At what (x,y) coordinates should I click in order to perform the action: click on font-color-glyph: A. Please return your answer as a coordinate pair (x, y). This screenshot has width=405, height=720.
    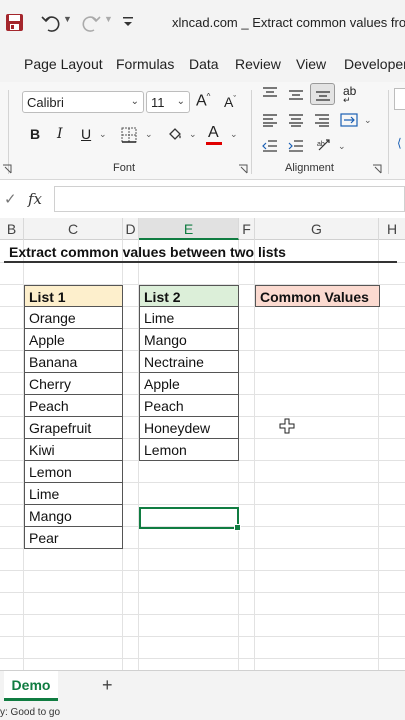
    Looking at the image, I should click on (213, 132).